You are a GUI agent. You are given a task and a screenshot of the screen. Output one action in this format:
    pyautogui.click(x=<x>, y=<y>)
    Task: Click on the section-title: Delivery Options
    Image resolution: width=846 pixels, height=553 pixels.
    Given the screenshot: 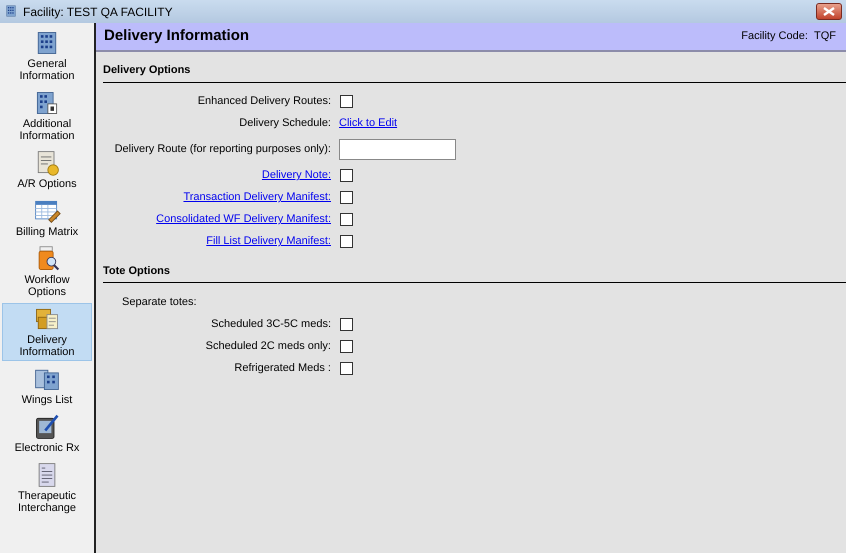 What is the action you would take?
    pyautogui.click(x=474, y=67)
    